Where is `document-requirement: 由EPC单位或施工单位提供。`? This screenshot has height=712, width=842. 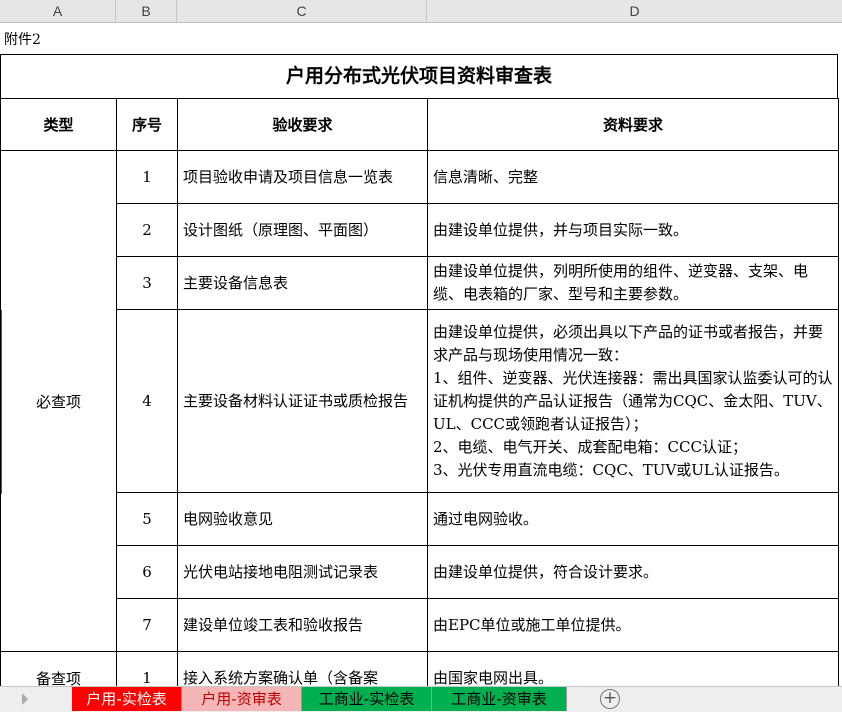
document-requirement: 由EPC单位或施工单位提供。 is located at coordinates (633, 625).